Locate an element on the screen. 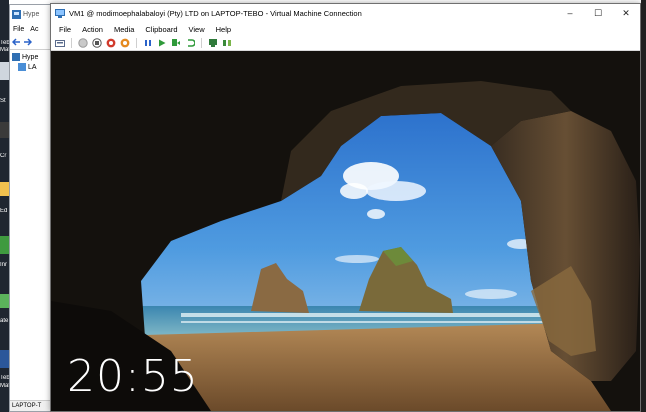 Image resolution: width=646 pixels, height=412 pixels. menu-help: Help is located at coordinates (223, 29).